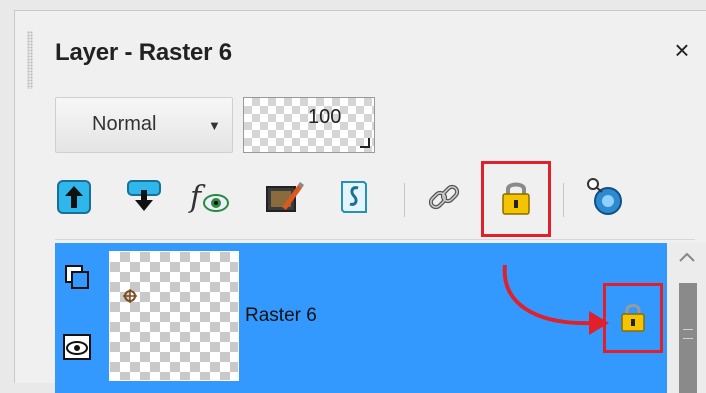 This screenshot has height=393, width=706. I want to click on edit-layer-icon, so click(284, 199).